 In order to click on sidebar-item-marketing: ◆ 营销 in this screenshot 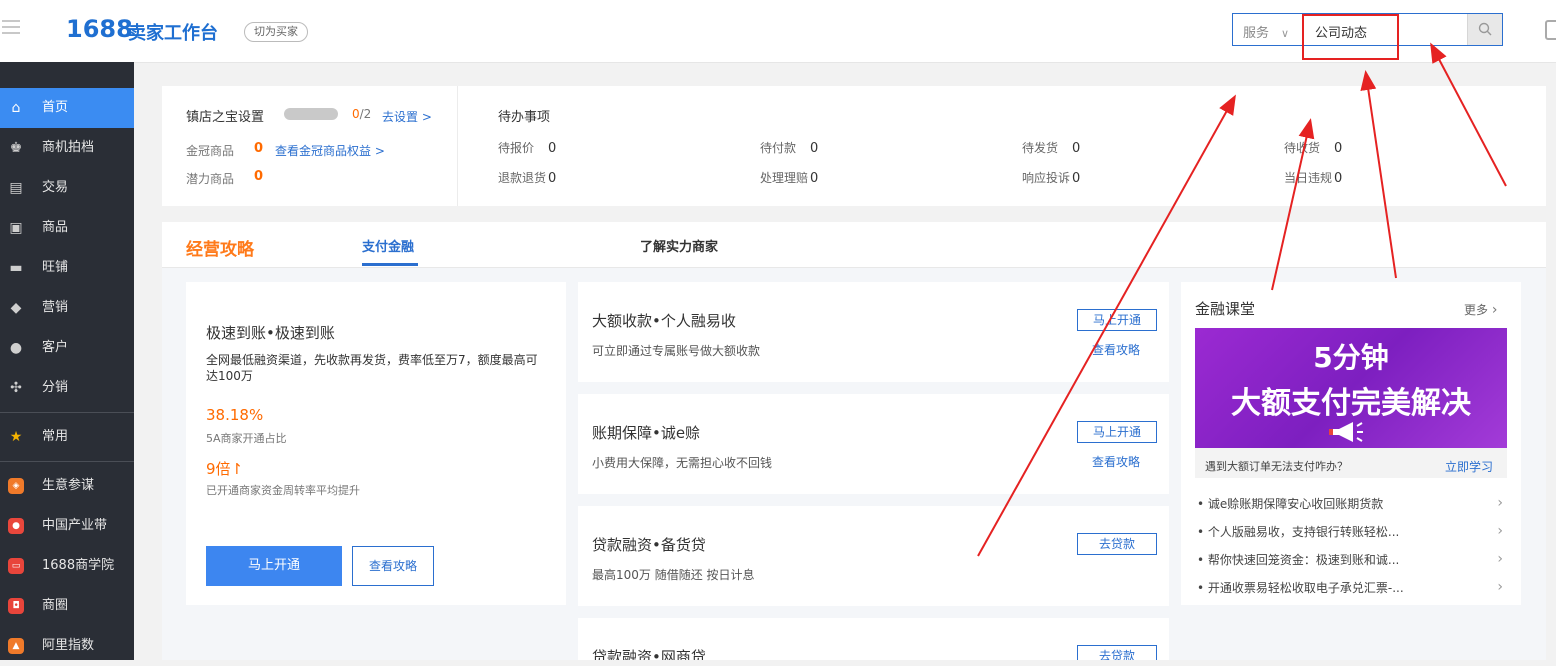, I will do `click(67, 308)`.